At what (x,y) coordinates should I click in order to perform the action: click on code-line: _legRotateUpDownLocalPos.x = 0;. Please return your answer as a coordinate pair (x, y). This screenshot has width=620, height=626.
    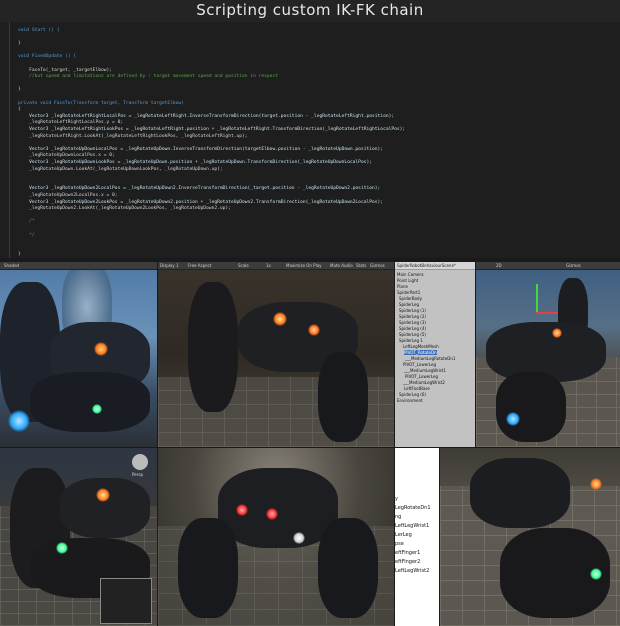
    Looking at the image, I should click on (66, 156).